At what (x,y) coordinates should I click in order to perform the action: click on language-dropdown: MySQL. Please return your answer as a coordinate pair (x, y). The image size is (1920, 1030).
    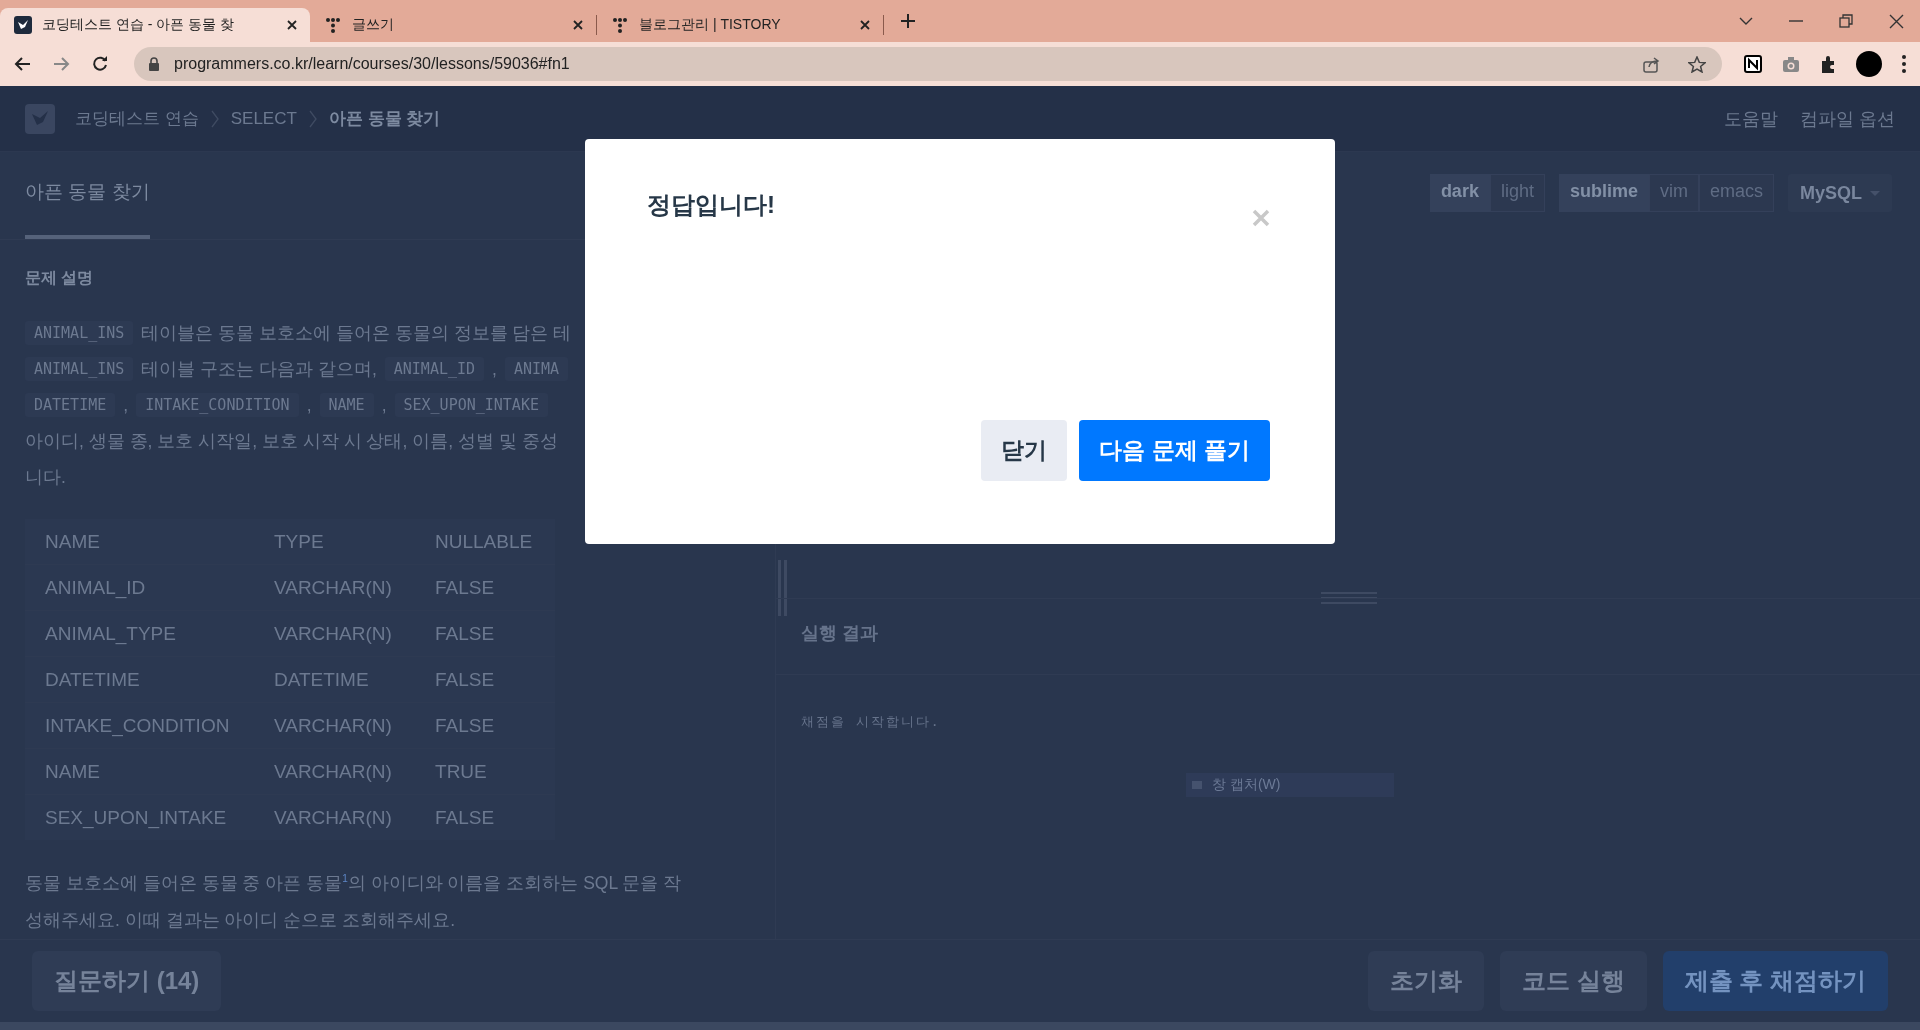
    Looking at the image, I should click on (1840, 193).